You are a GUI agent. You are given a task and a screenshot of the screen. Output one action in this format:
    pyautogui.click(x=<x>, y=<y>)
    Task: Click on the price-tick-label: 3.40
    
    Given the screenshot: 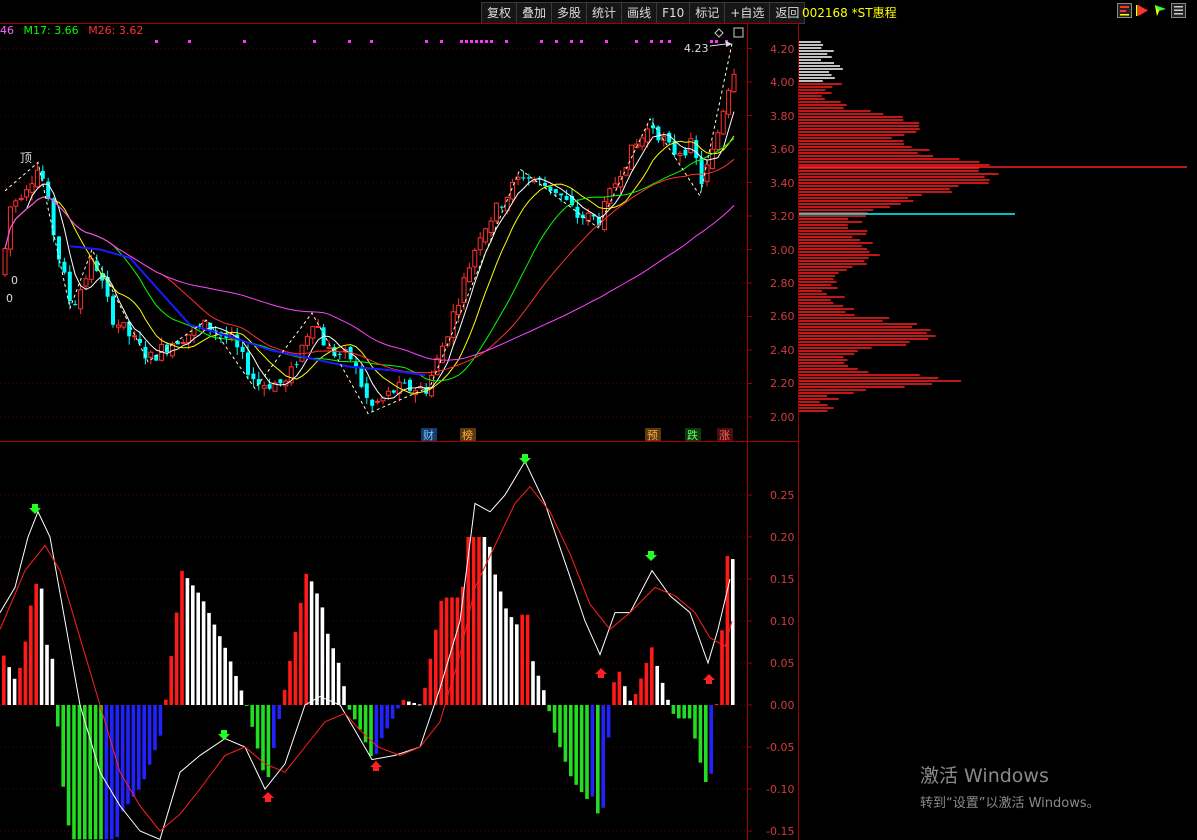 What is the action you would take?
    pyautogui.click(x=782, y=183)
    